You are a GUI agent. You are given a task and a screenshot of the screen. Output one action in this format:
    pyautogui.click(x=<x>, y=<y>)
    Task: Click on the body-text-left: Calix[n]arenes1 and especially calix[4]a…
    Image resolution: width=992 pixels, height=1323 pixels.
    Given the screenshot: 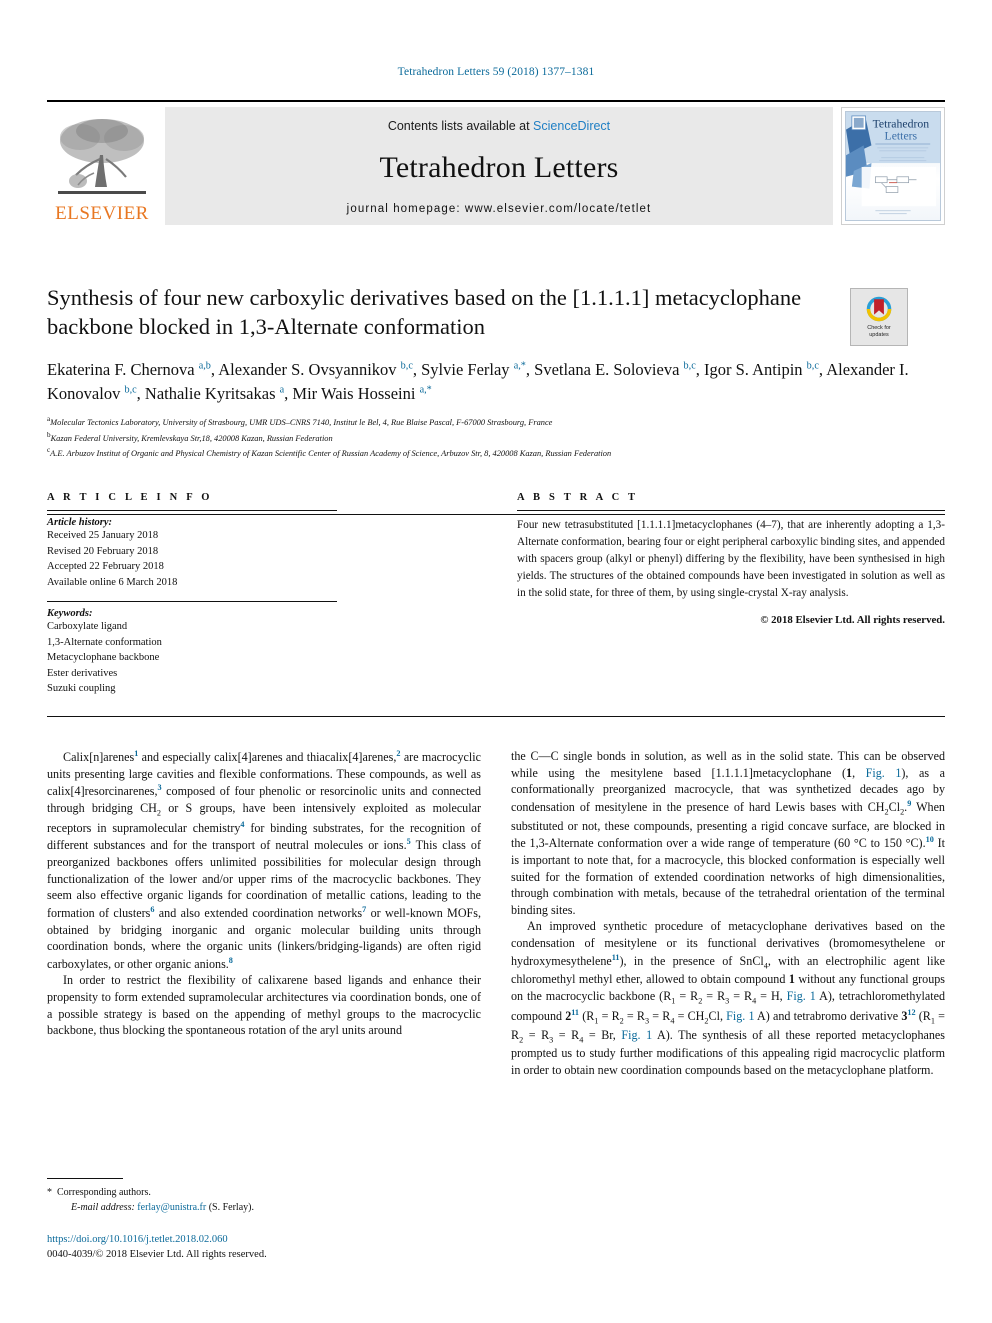 What is the action you would take?
    pyautogui.click(x=264, y=893)
    